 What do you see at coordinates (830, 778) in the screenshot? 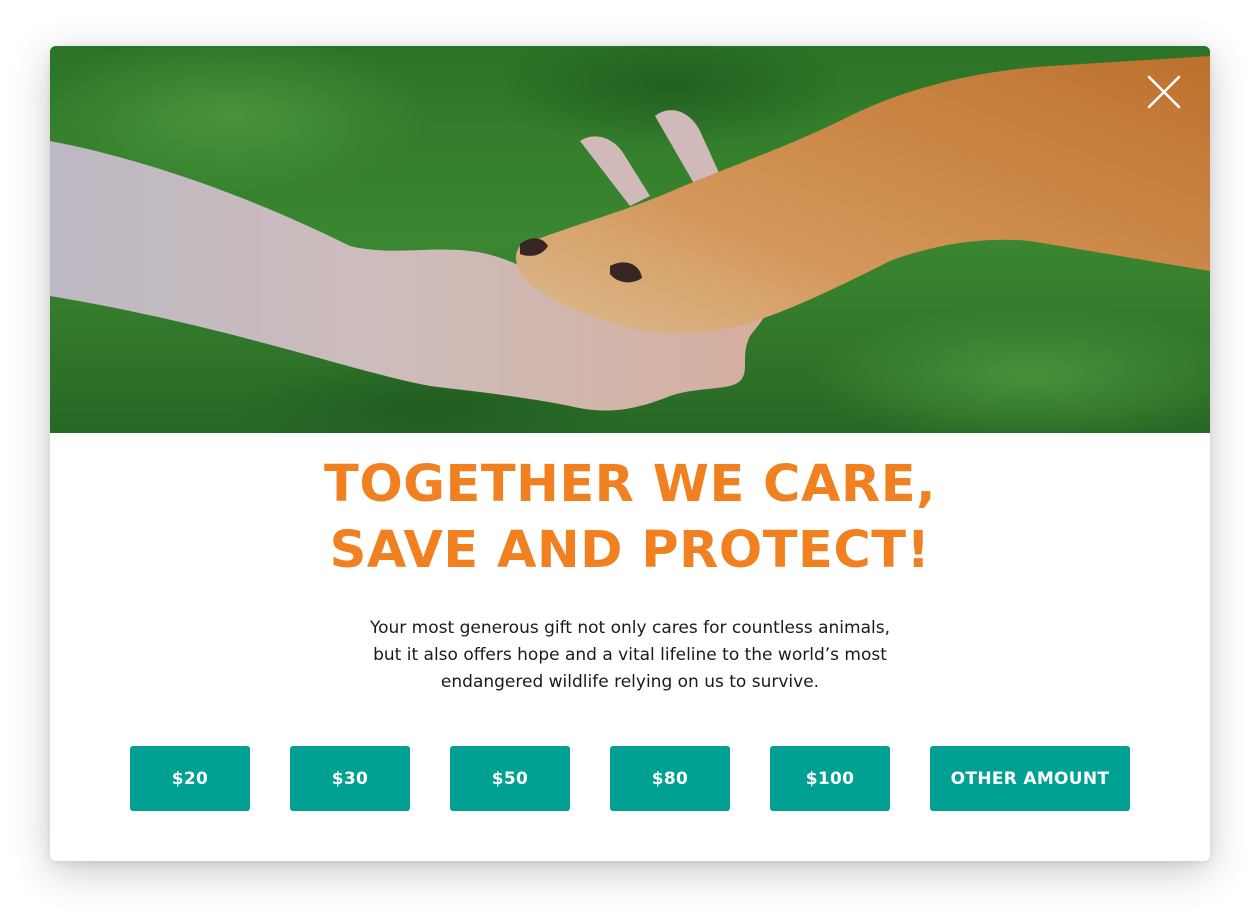
I see `amount-button-100: $100` at bounding box center [830, 778].